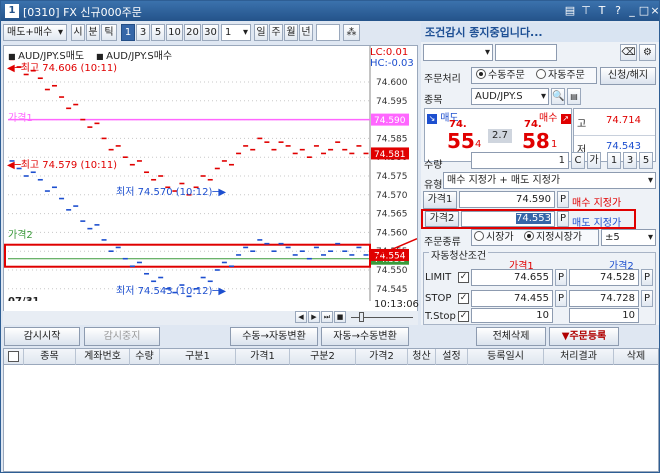 Image resolution: width=660 pixels, height=473 pixels. What do you see at coordinates (647, 52) in the screenshot?
I see `gear-icon: ⚙` at bounding box center [647, 52].